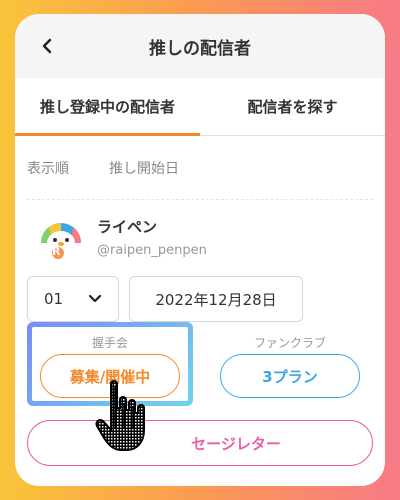 Image resolution: width=400 pixels, height=500 pixels. I want to click on streamer-row: R ライペン @raipen_penpen, so click(200, 237).